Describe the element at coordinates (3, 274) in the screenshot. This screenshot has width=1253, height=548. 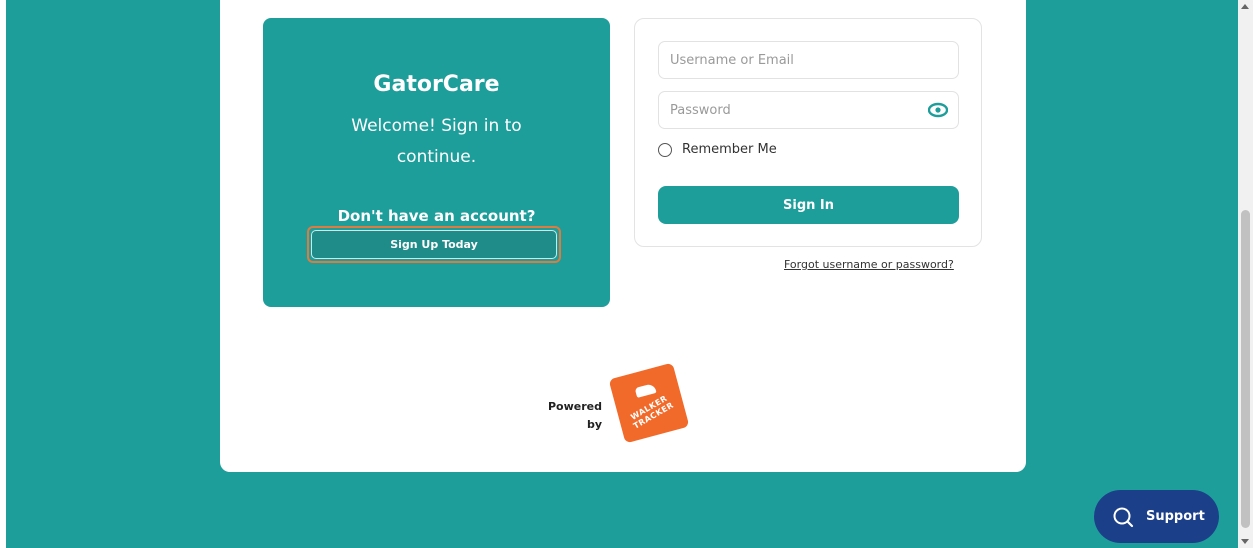
I see `page-edge` at that location.